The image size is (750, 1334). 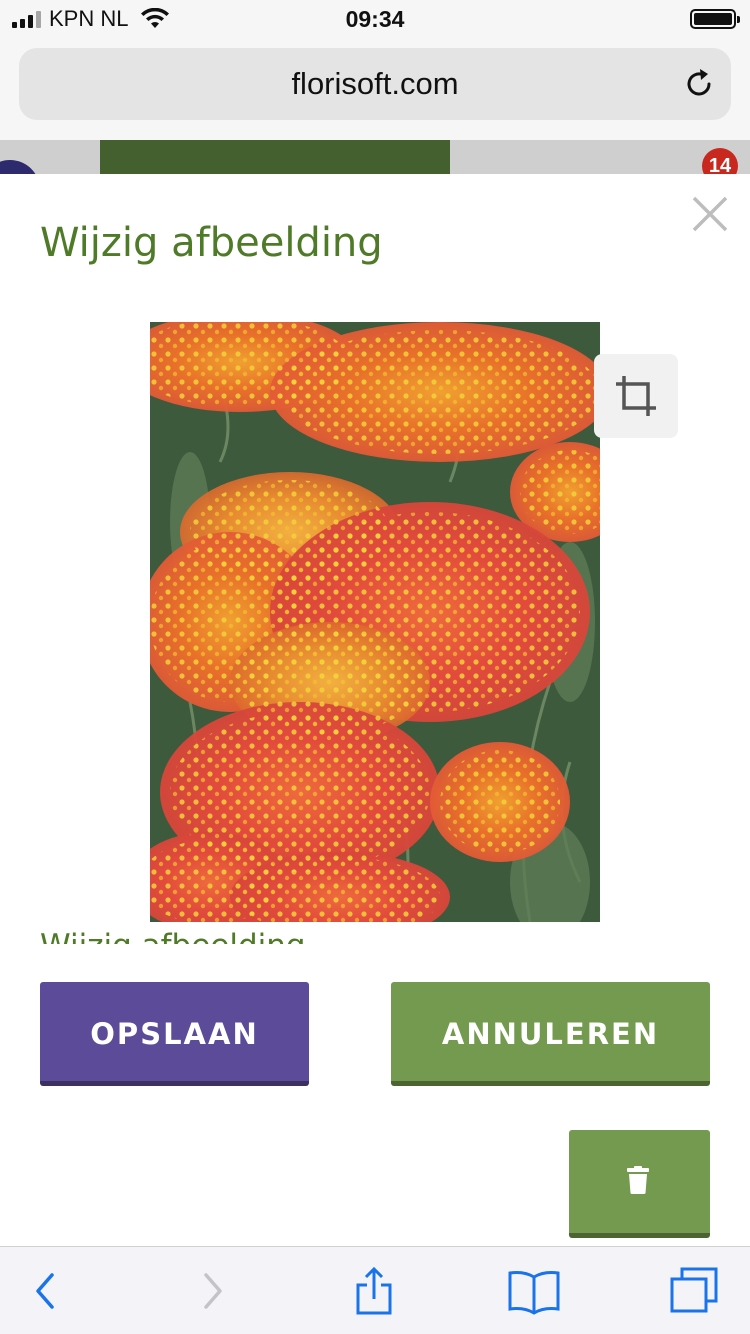 I want to click on chevron-right-icon, so click(x=212, y=1291).